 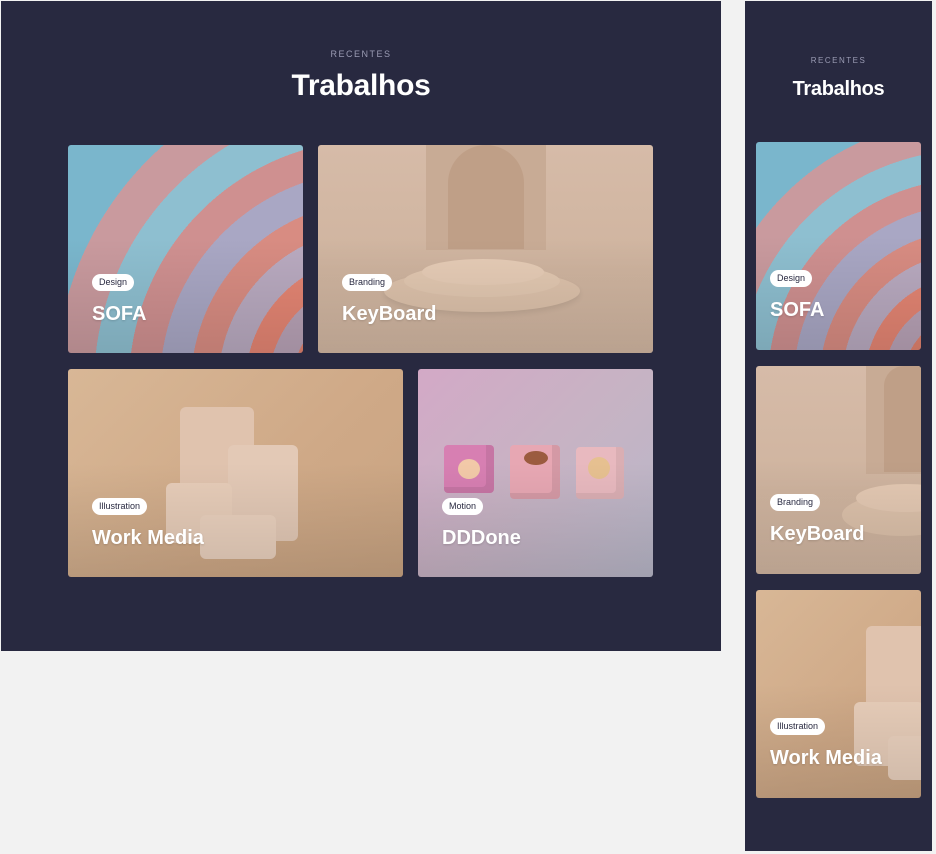 What do you see at coordinates (535, 473) in the screenshot?
I see `project-card-dddone: Motion DDDone` at bounding box center [535, 473].